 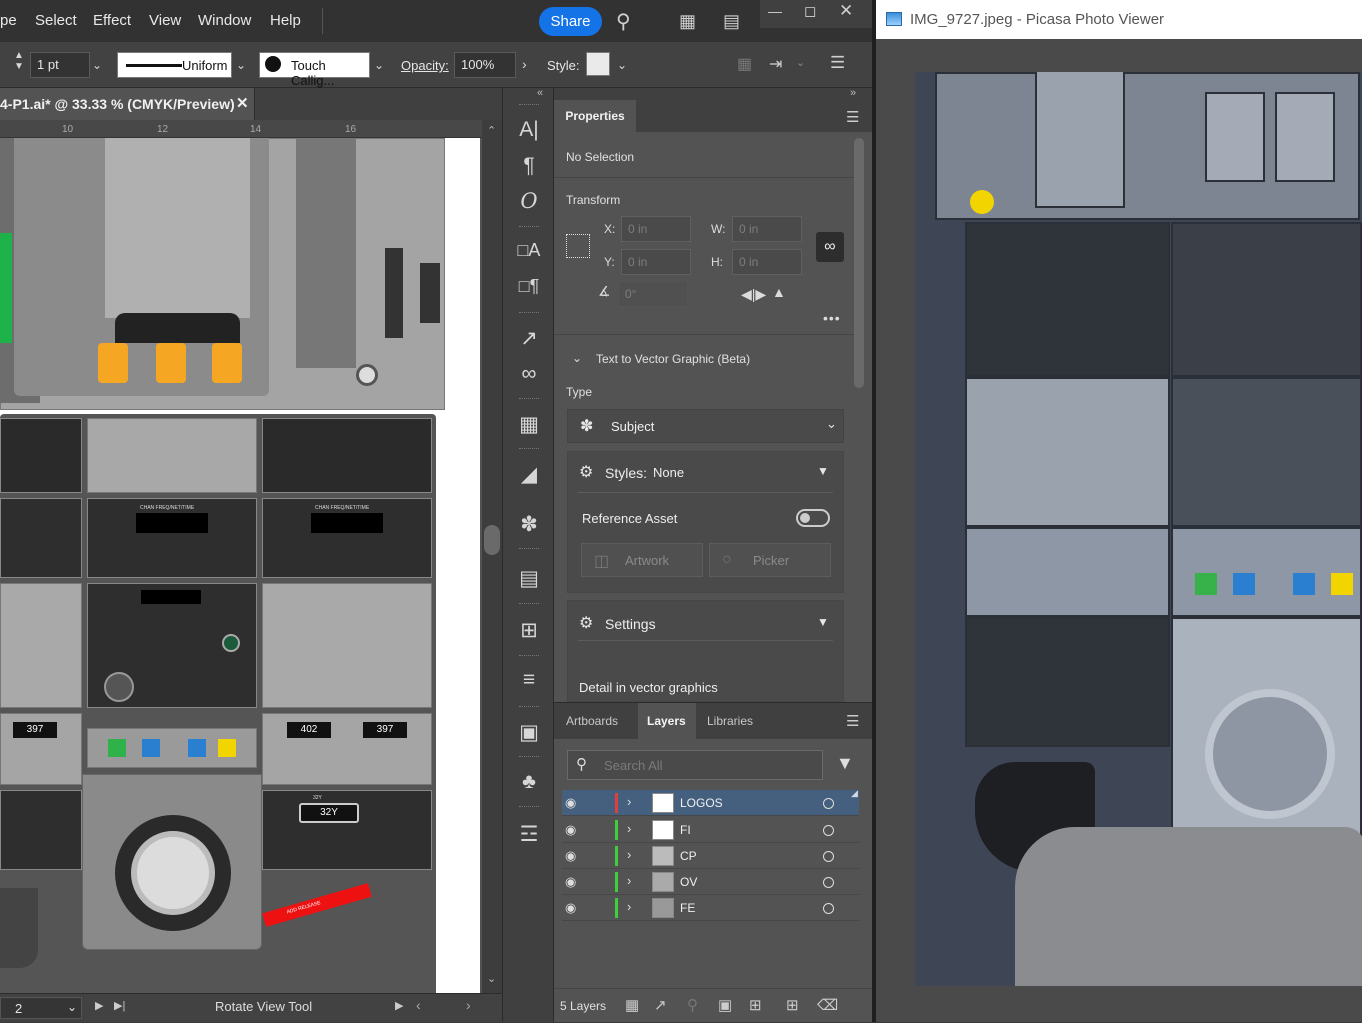 I want to click on opacity-label: Opacity:, so click(x=425, y=65).